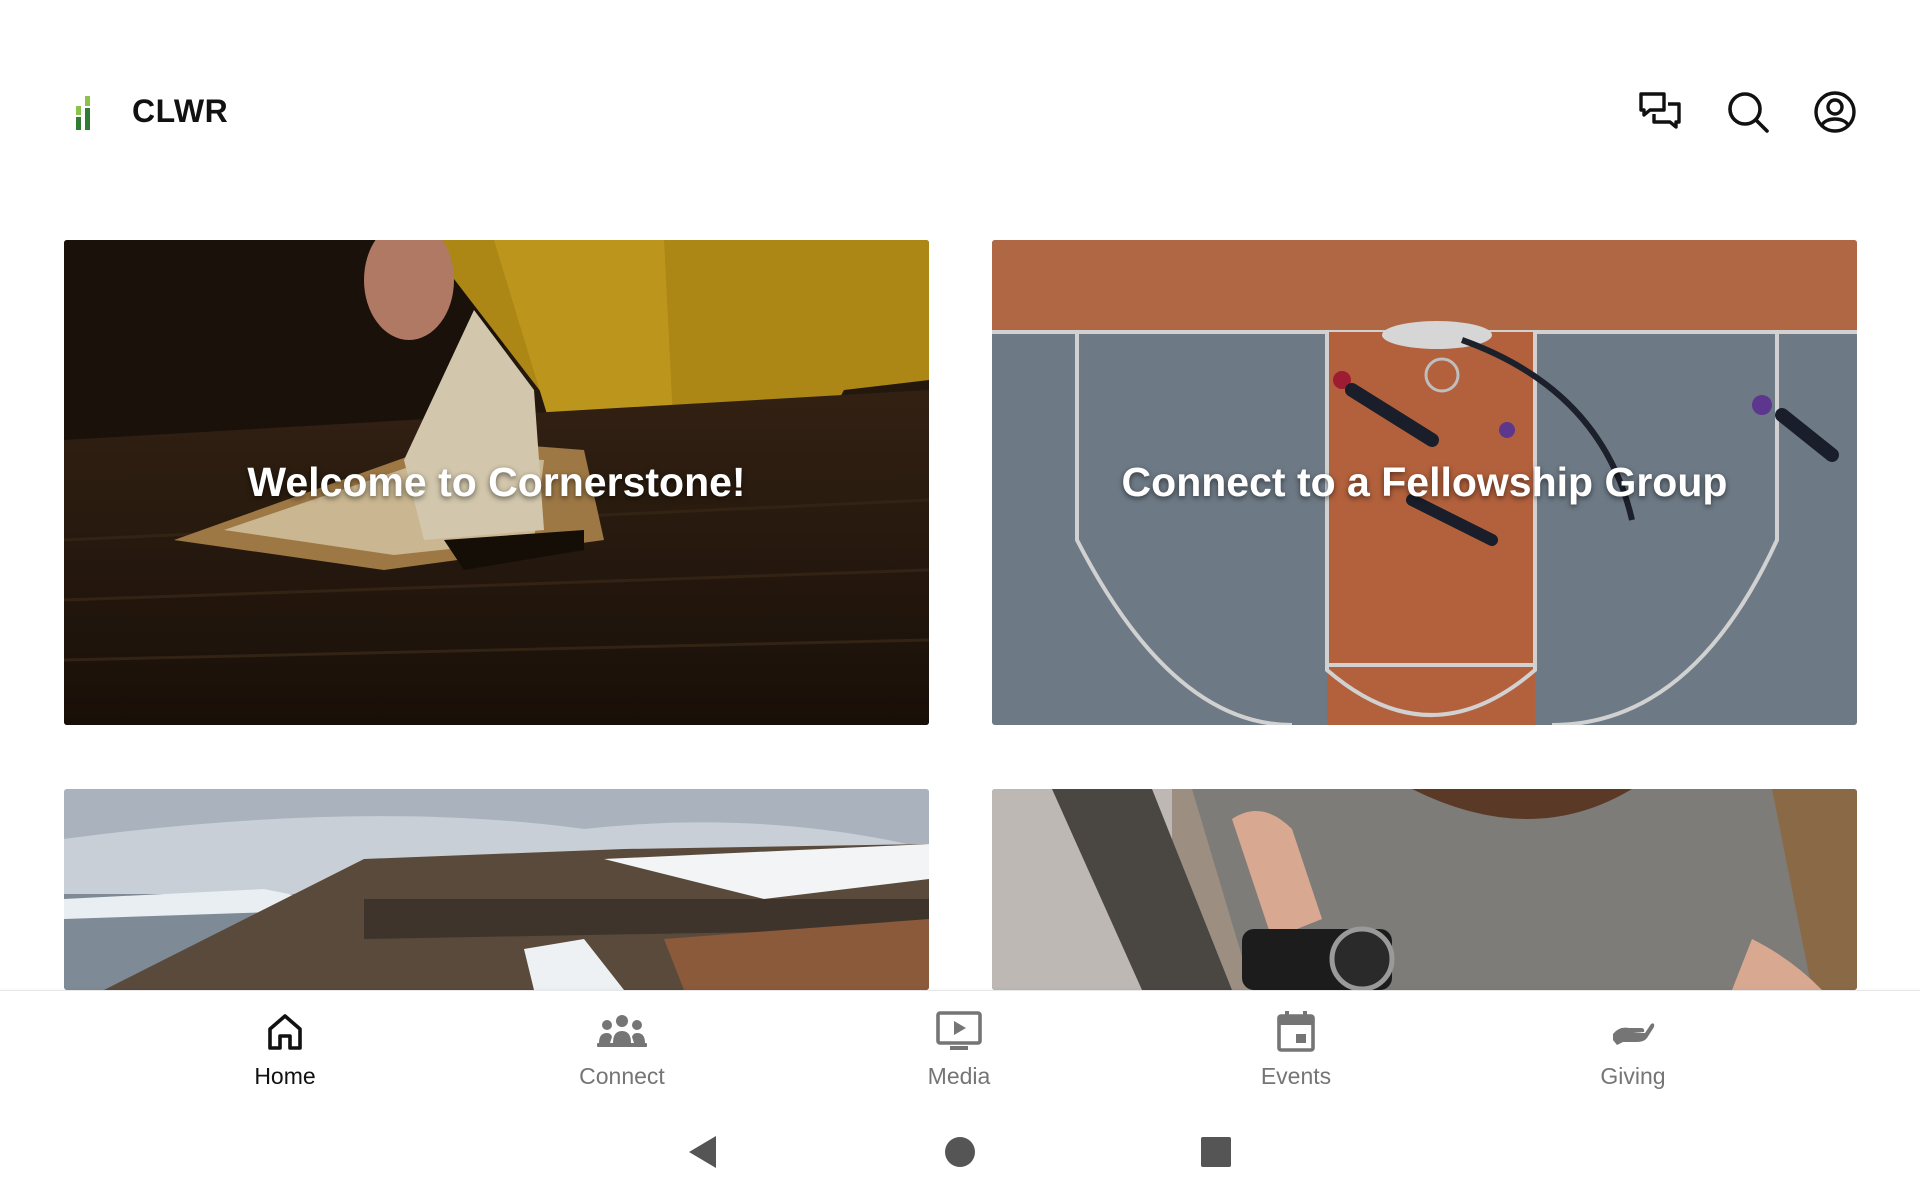 The width and height of the screenshot is (1920, 1200). I want to click on nav-item-connect: Connect, so click(622, 1046).